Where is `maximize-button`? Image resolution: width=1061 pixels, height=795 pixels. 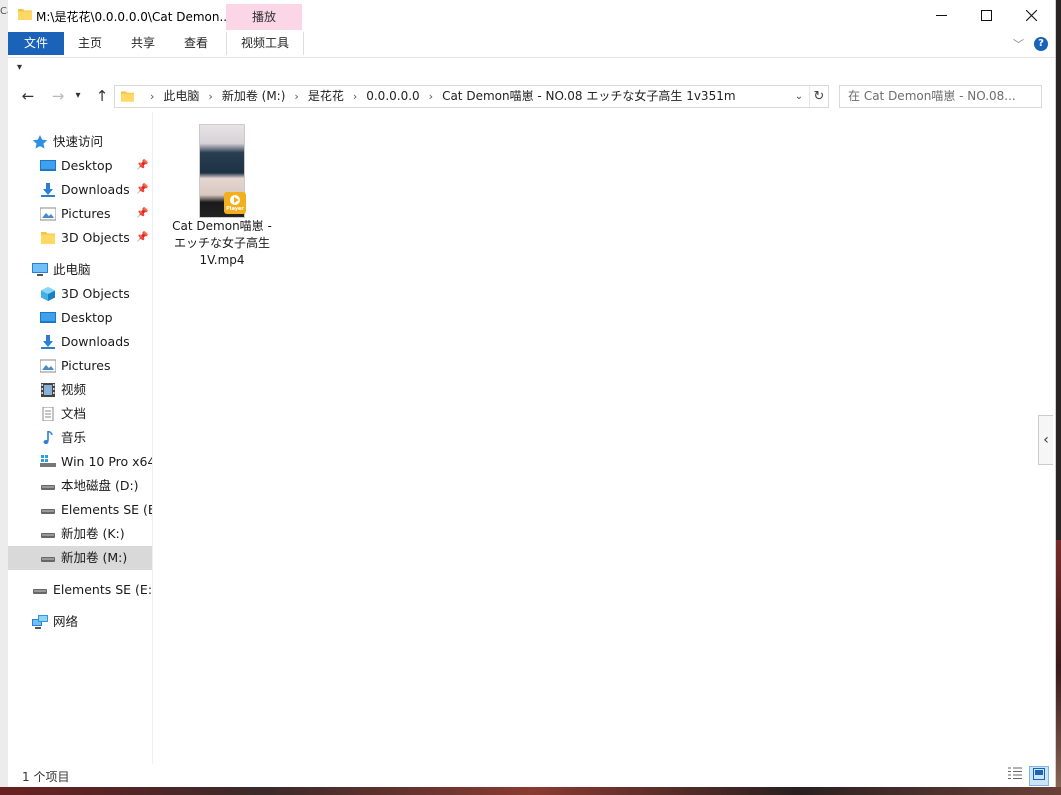
maximize-button is located at coordinates (986, 15).